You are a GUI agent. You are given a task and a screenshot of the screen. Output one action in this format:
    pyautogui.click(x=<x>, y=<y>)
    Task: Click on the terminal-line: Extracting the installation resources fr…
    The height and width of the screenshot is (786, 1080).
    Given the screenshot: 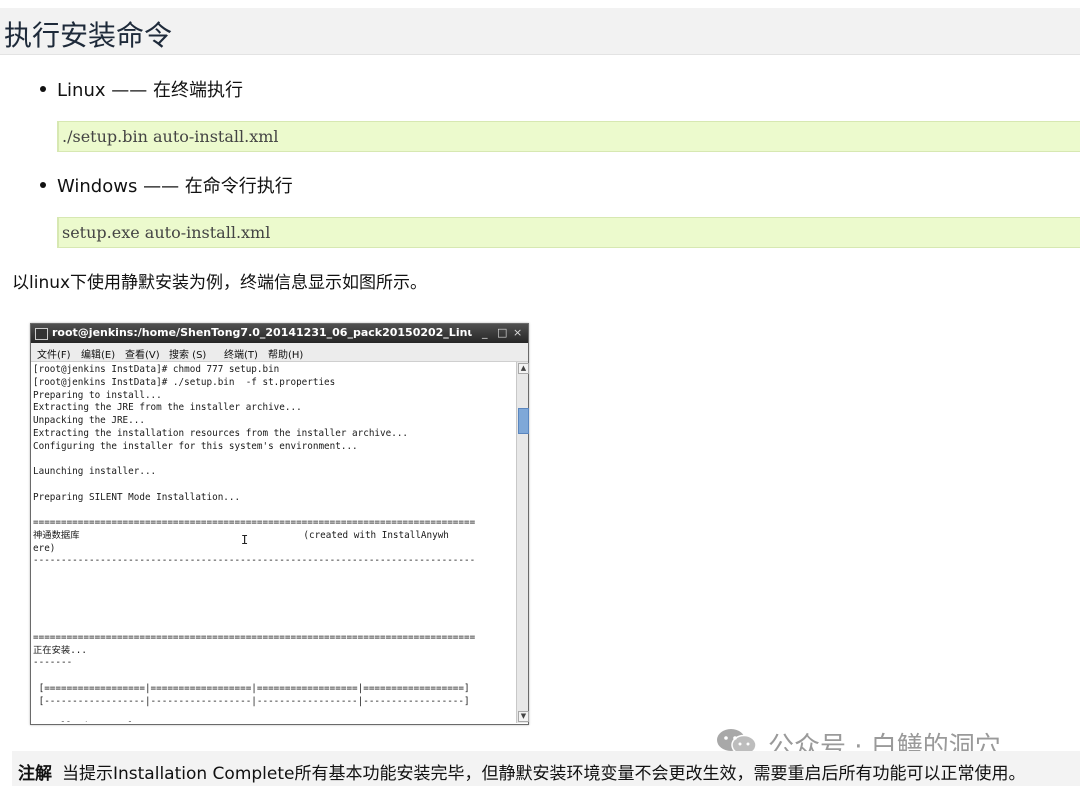 What is the action you would take?
    pyautogui.click(x=221, y=433)
    